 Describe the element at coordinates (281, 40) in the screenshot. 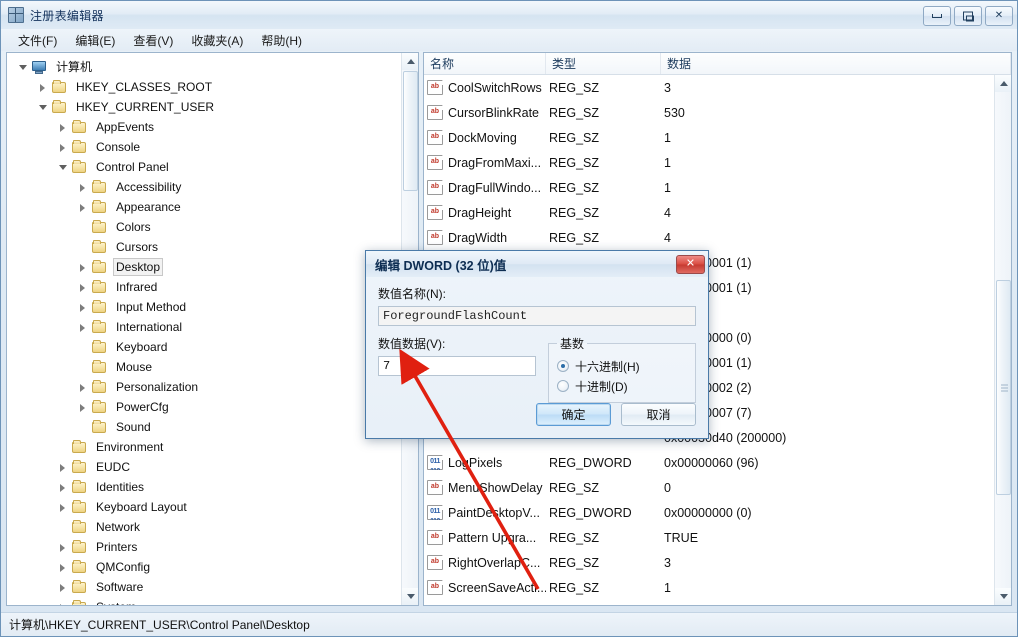

I see `menu-item-4: 帮助(H)` at that location.